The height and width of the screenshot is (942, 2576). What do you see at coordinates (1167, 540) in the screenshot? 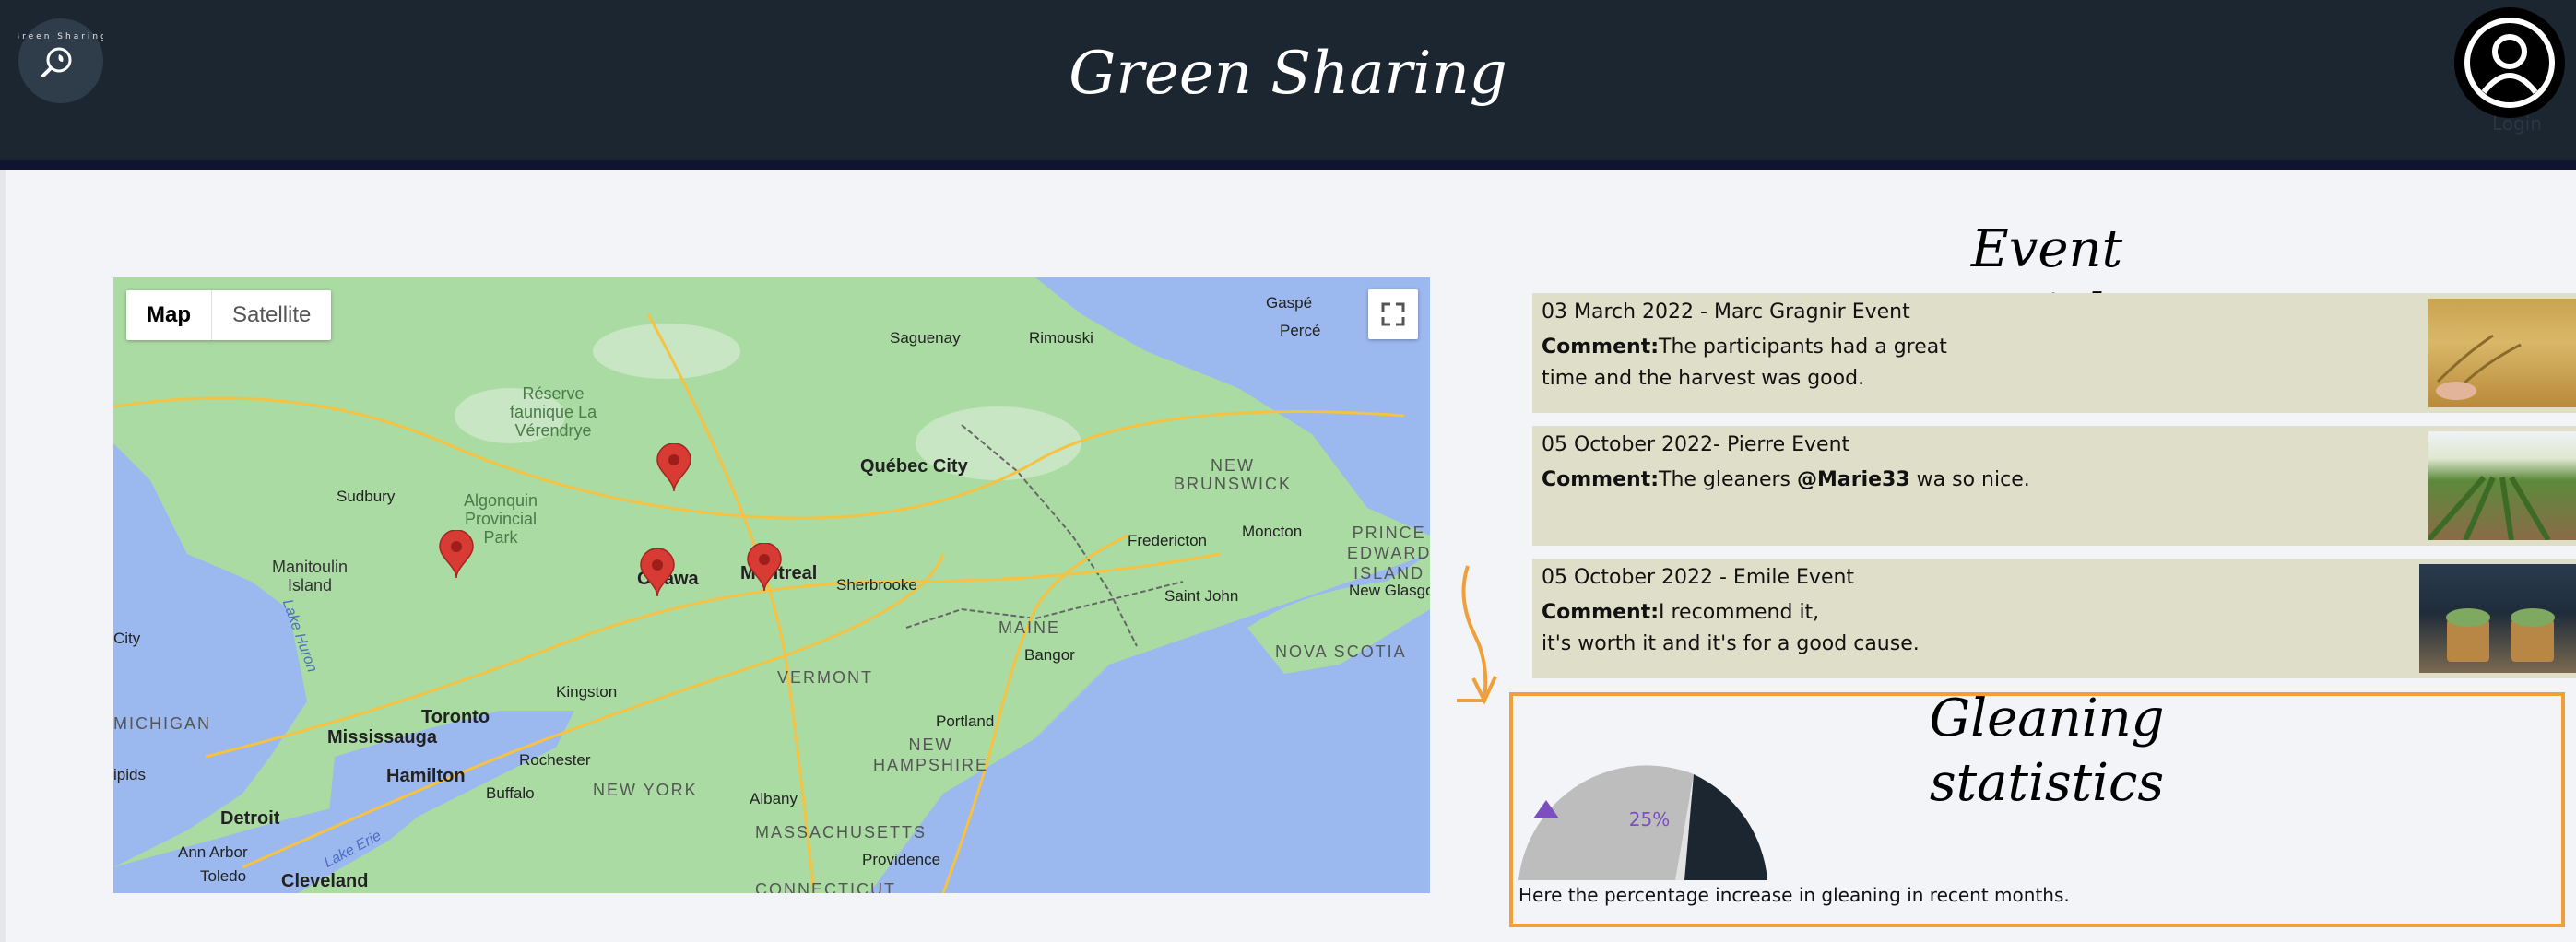
I see `map-label-fredericton: Fredericton` at bounding box center [1167, 540].